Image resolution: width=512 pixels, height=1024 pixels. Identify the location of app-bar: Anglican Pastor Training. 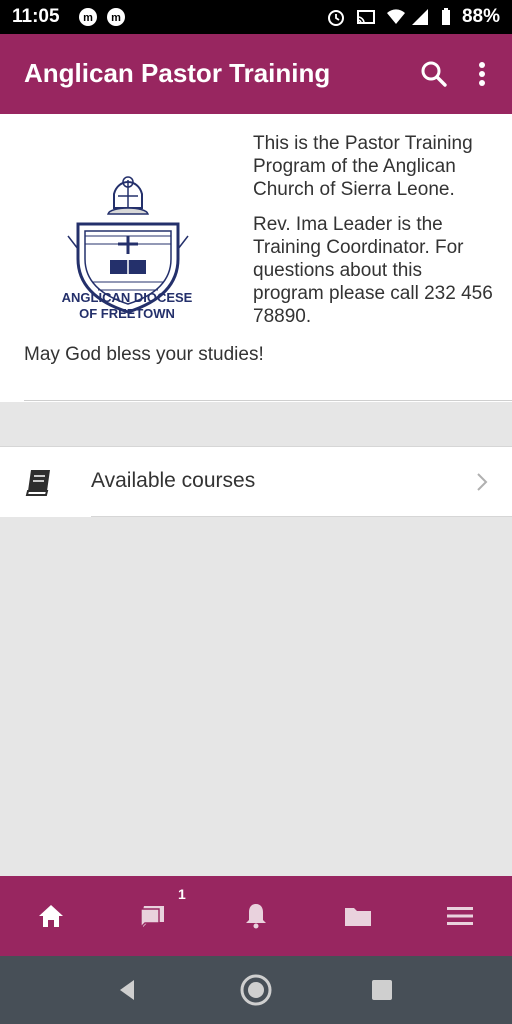
(256, 74).